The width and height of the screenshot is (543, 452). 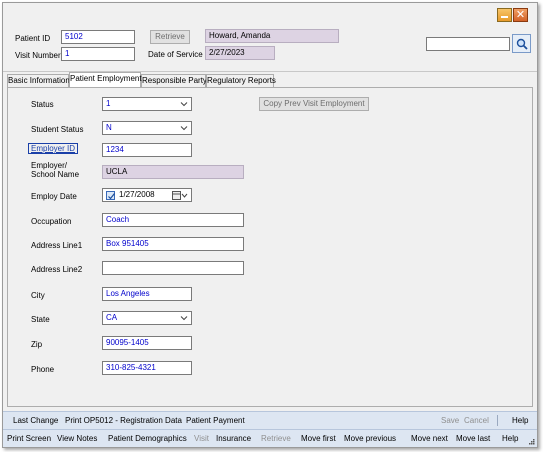 What do you see at coordinates (532, 442) in the screenshot?
I see `resize-grip-icon` at bounding box center [532, 442].